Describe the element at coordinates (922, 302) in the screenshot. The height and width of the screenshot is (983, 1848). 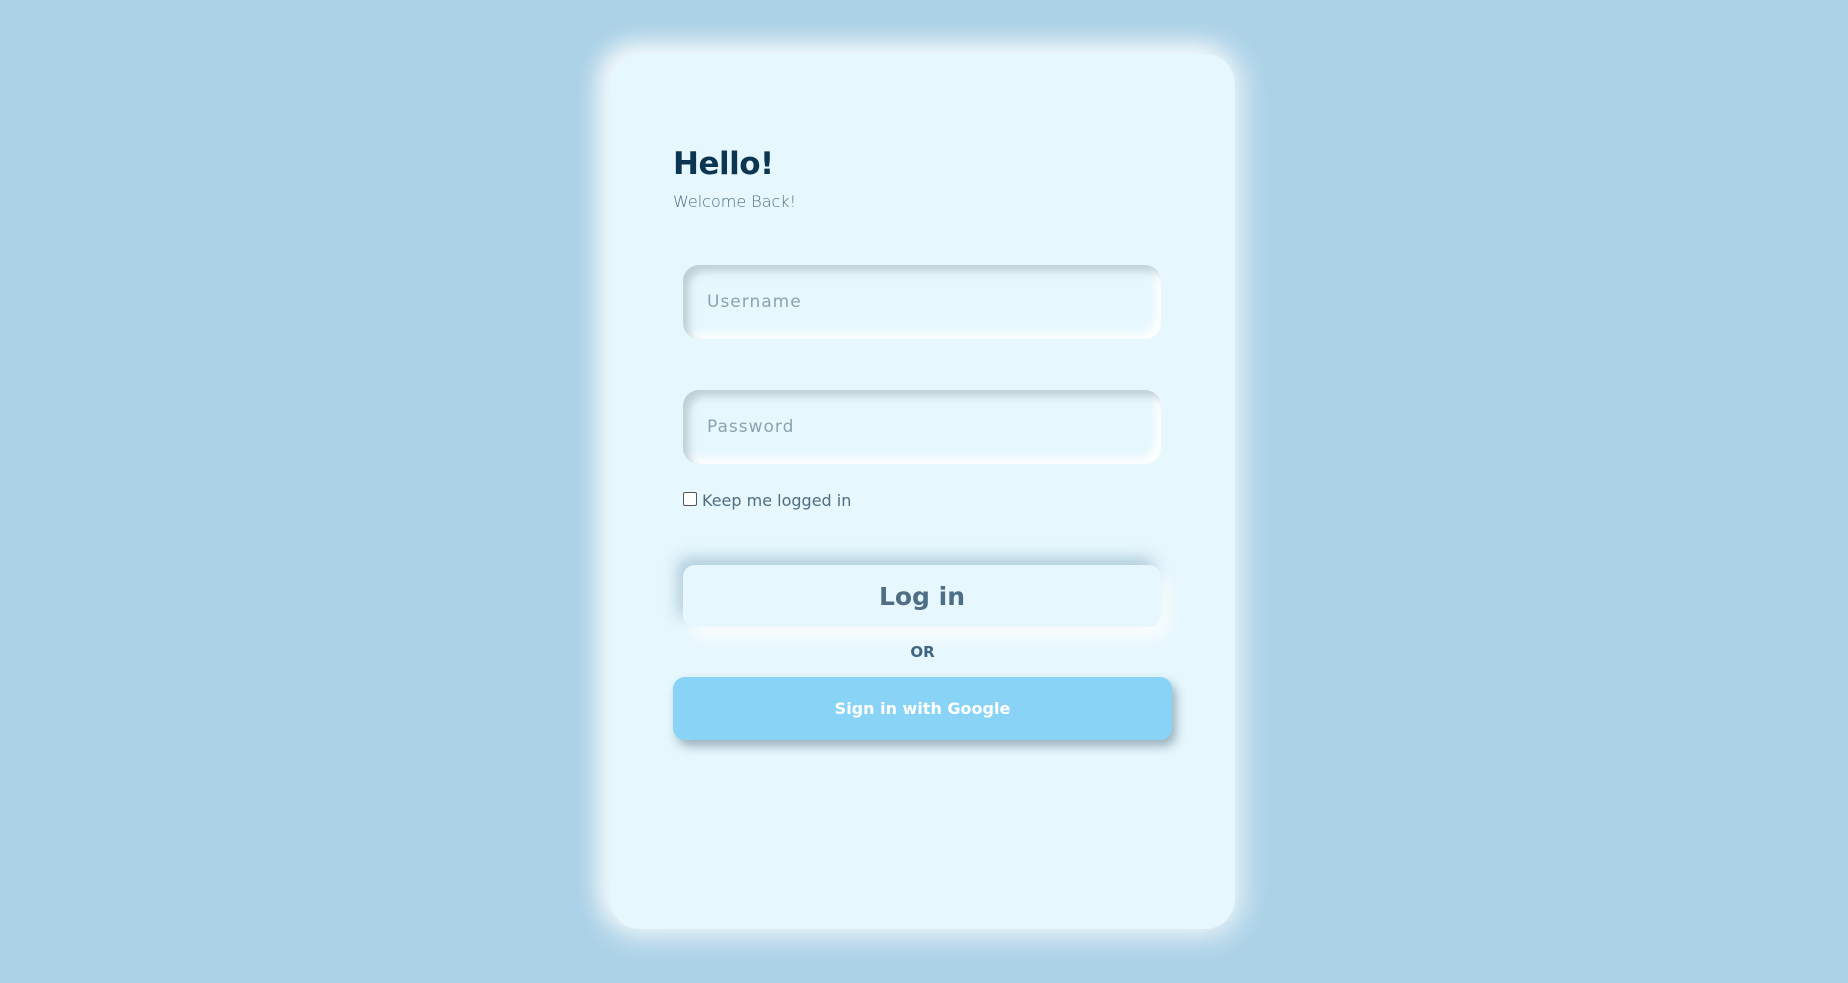
I see `username-input` at that location.